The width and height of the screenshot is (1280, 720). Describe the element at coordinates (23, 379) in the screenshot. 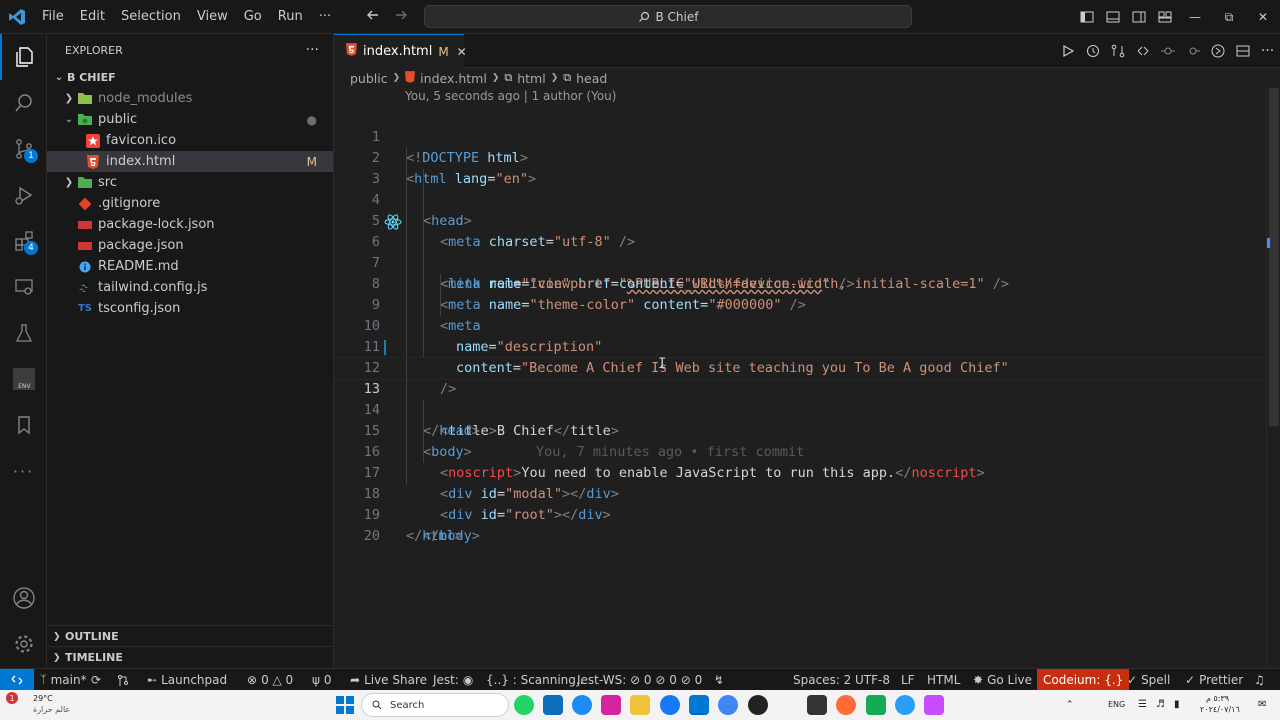

I see `env-icon: .ENV` at that location.